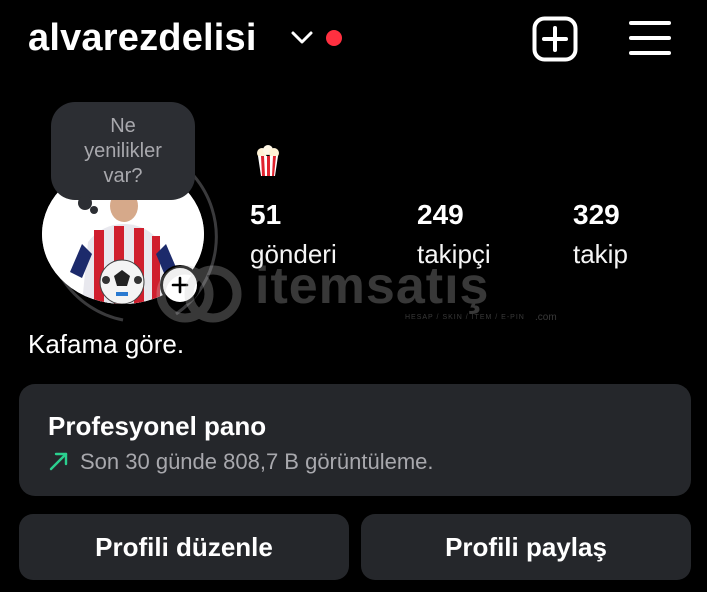  I want to click on watermark-tagline: HESAP / SKIN / ITEM / E-PIN, so click(465, 317).